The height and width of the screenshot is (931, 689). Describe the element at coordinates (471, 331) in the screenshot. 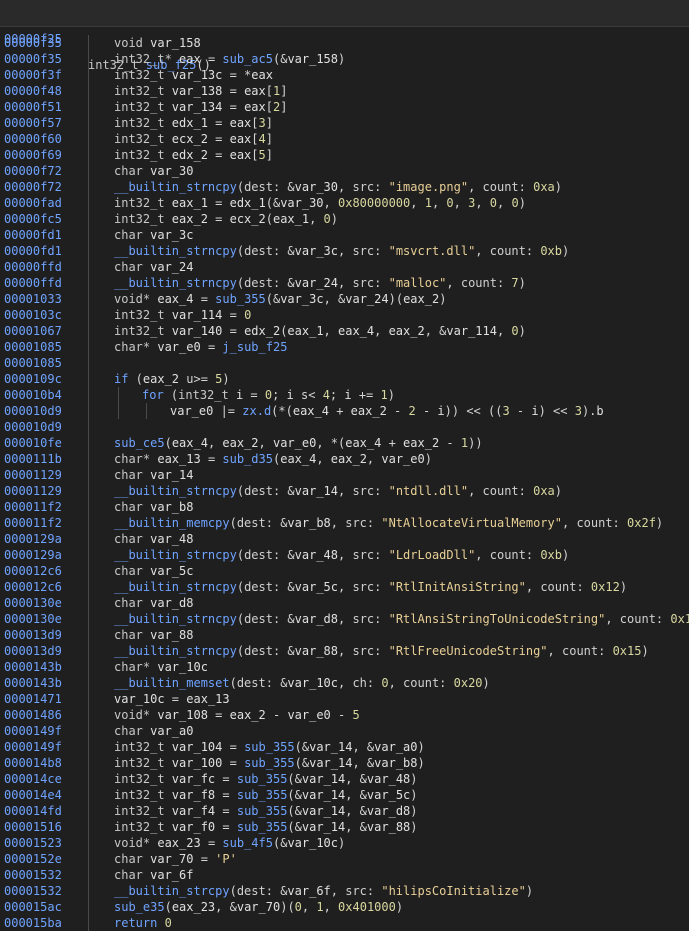

I see `code-token-var: var_114` at that location.